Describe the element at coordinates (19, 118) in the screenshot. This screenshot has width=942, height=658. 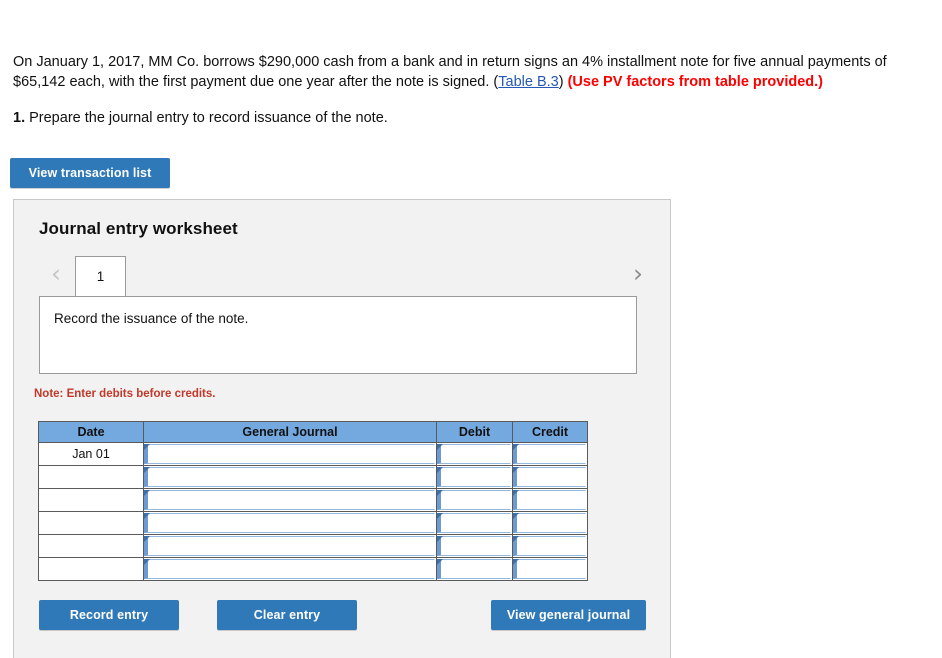
I see `requirement-number: 1.` at that location.